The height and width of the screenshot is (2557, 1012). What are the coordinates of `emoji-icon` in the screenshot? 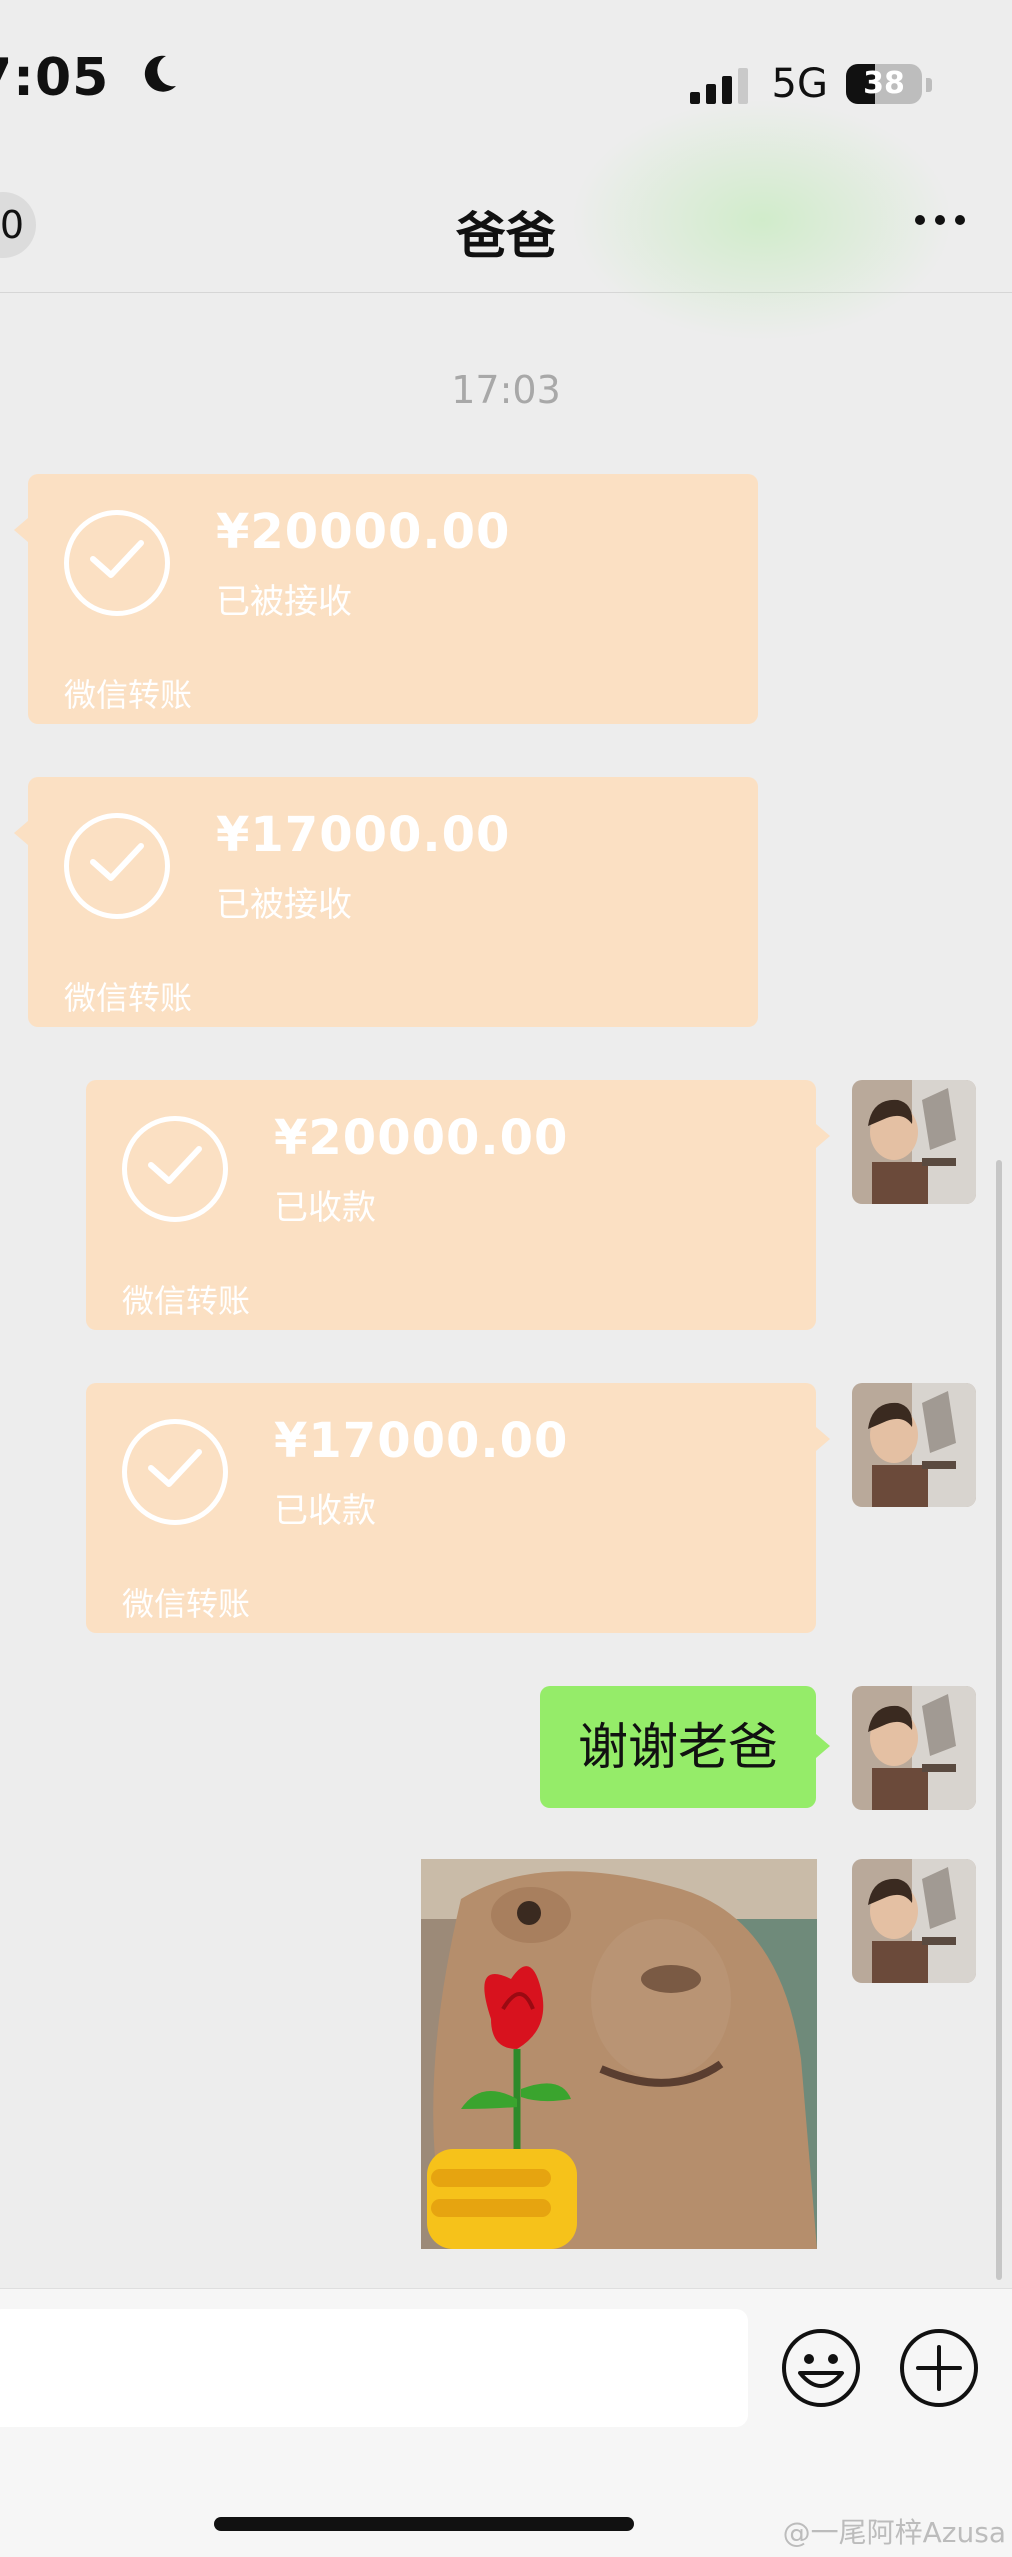 It's located at (821, 2368).